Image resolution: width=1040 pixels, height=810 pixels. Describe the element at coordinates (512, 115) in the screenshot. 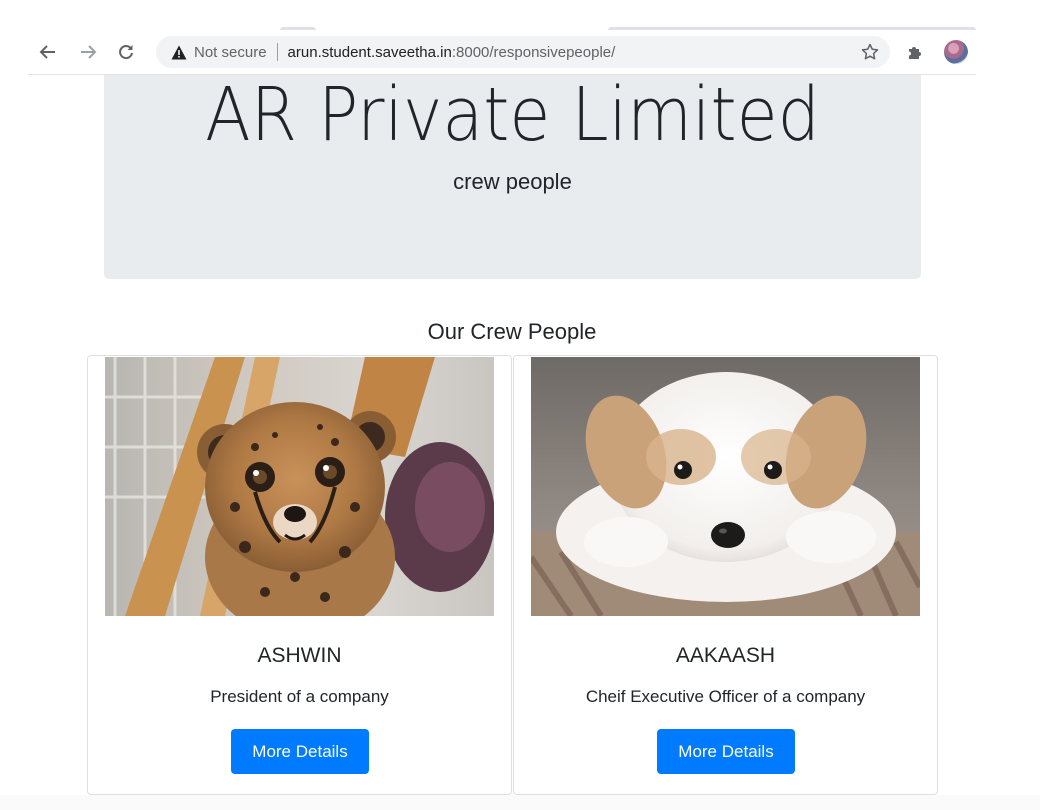

I see `page-title: AR Private Limited` at that location.